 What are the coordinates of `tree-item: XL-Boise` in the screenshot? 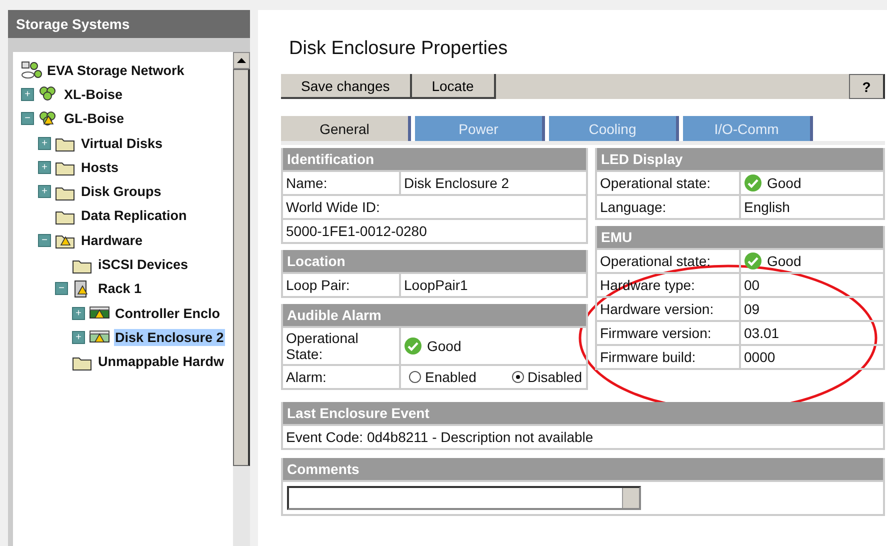 It's located at (93, 94).